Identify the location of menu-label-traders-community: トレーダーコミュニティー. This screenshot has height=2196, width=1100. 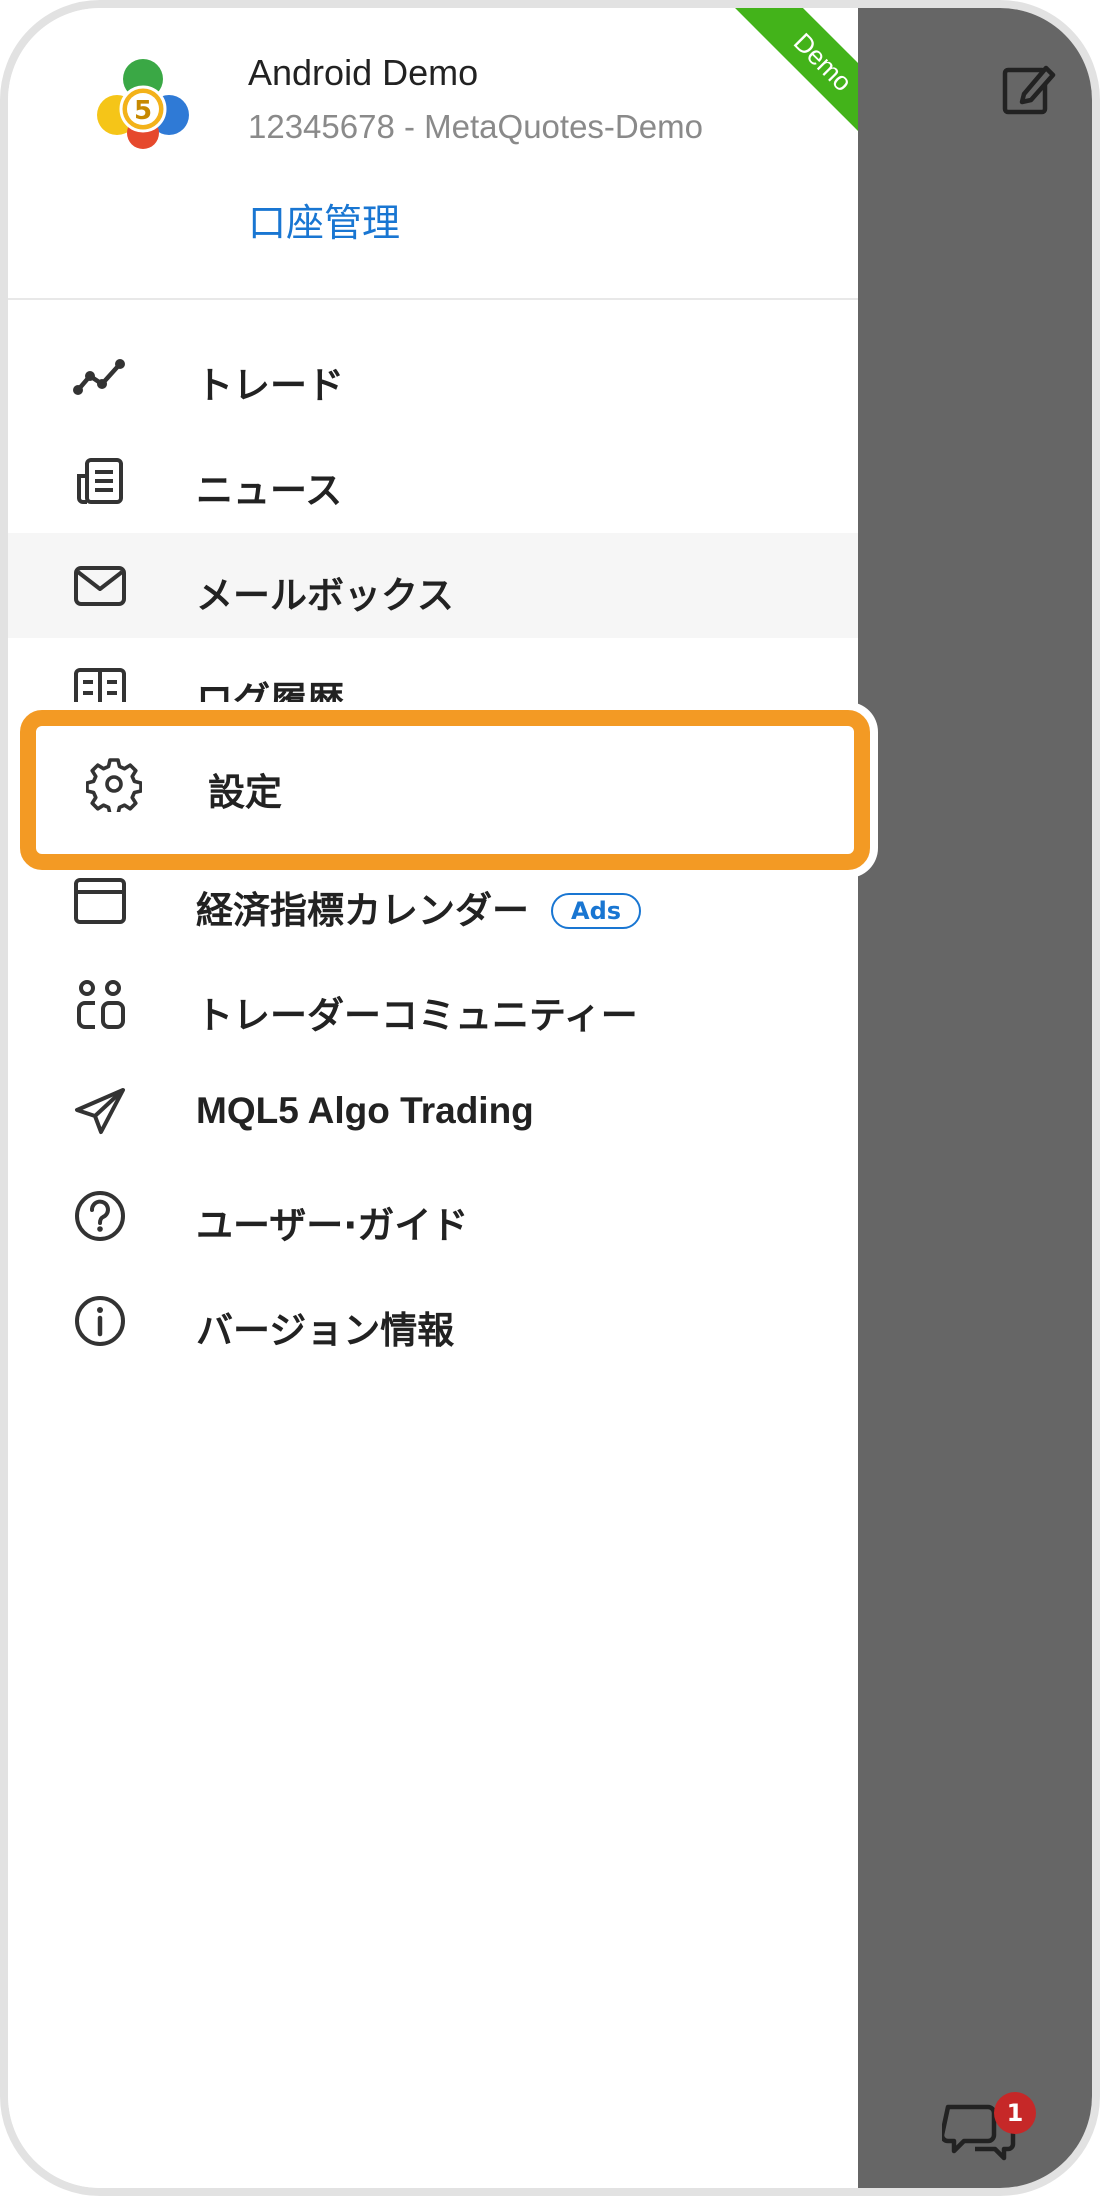
(417, 1015).